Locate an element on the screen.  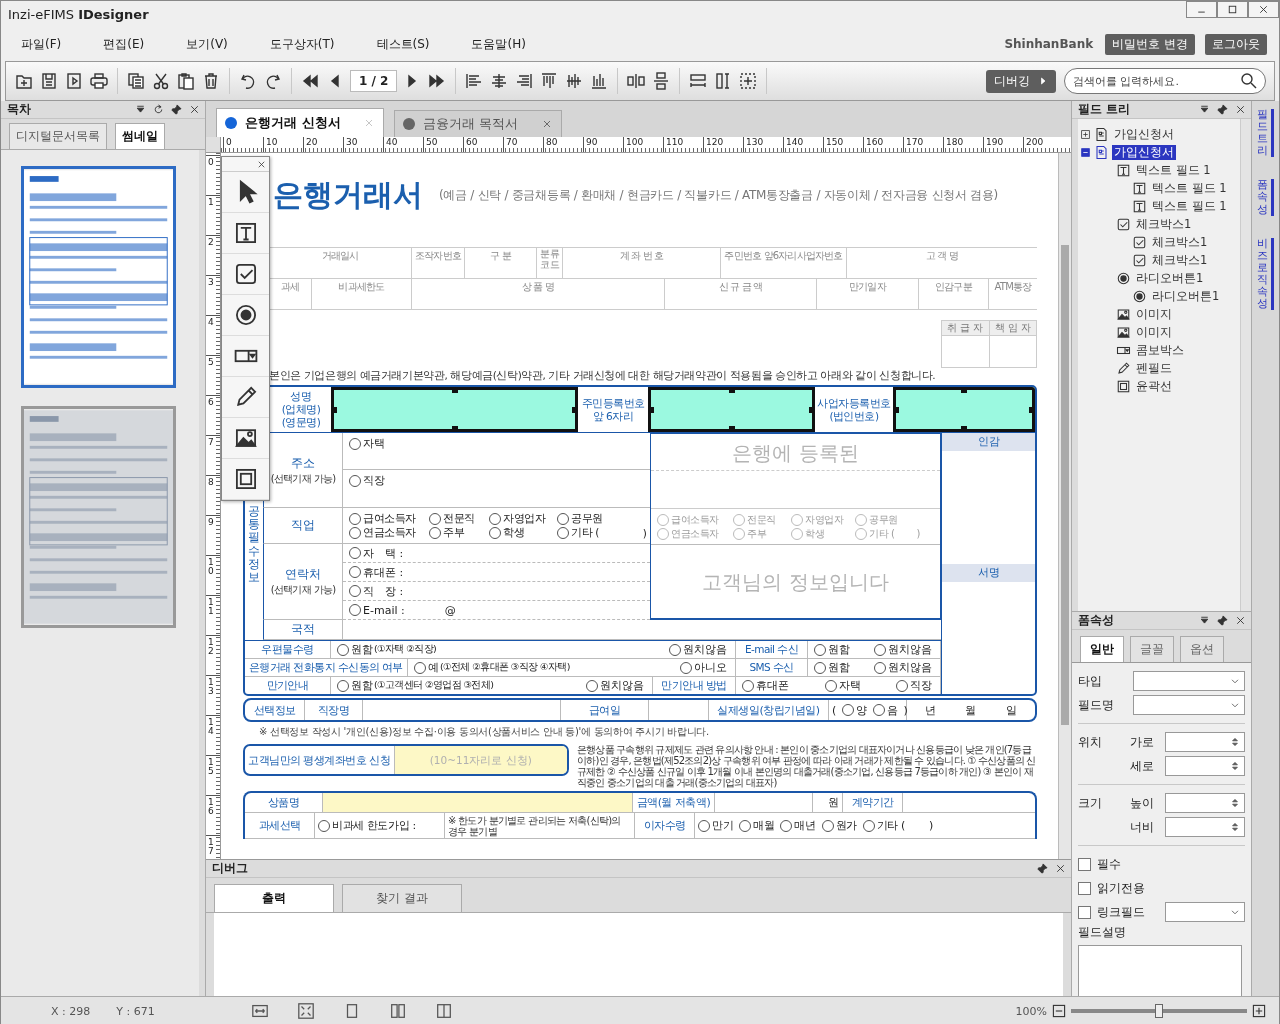
input-field is located at coordinates (478, 802).